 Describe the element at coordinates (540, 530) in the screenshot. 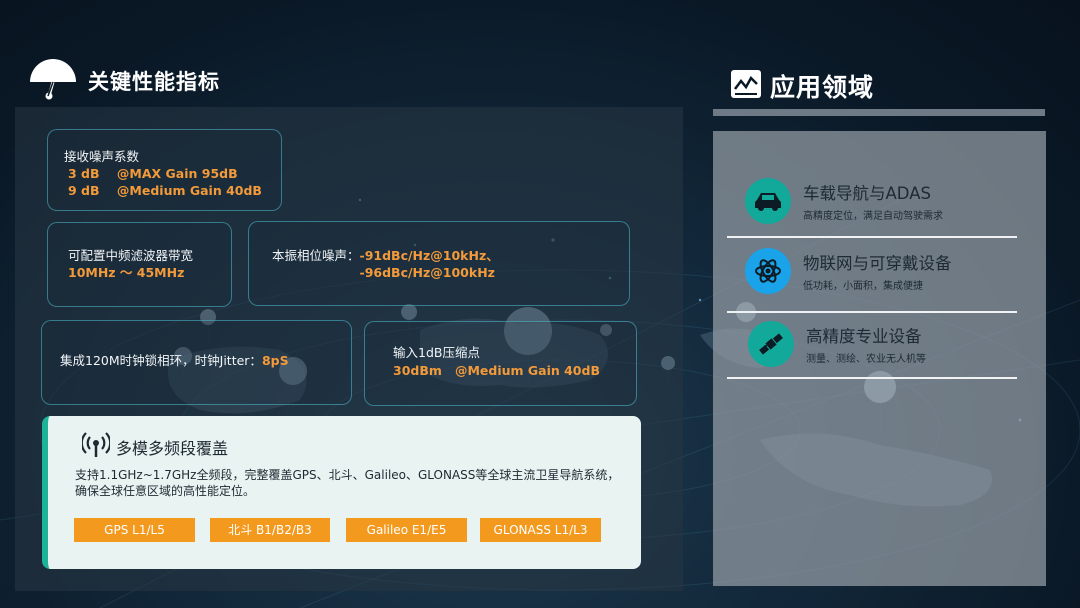

I see `tag-glonass: GLONASS L1/L3` at that location.